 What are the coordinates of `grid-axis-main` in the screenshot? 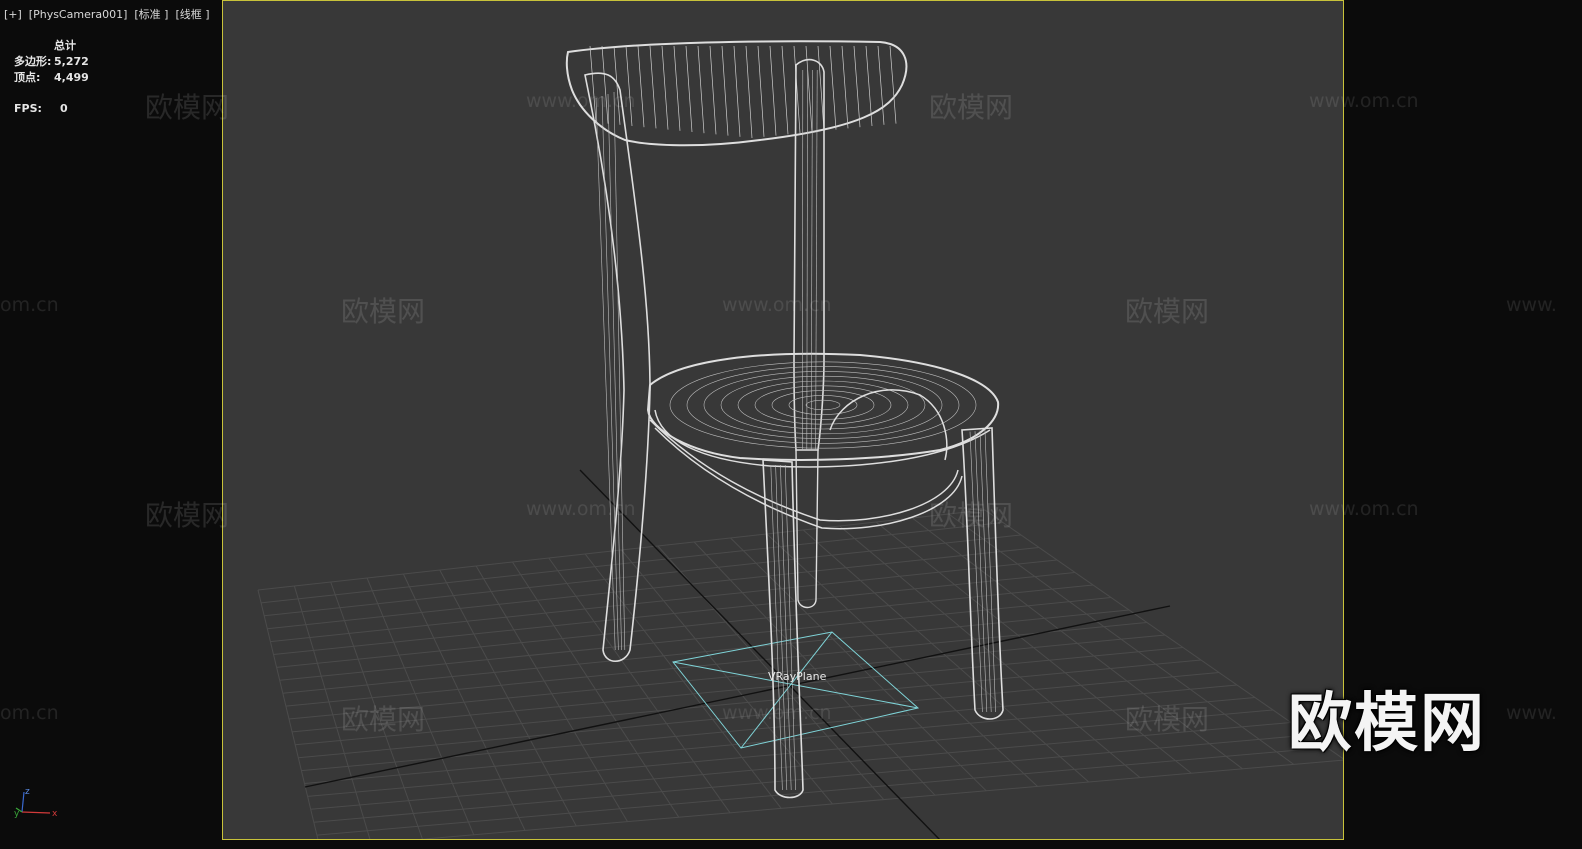 It's located at (737, 696).